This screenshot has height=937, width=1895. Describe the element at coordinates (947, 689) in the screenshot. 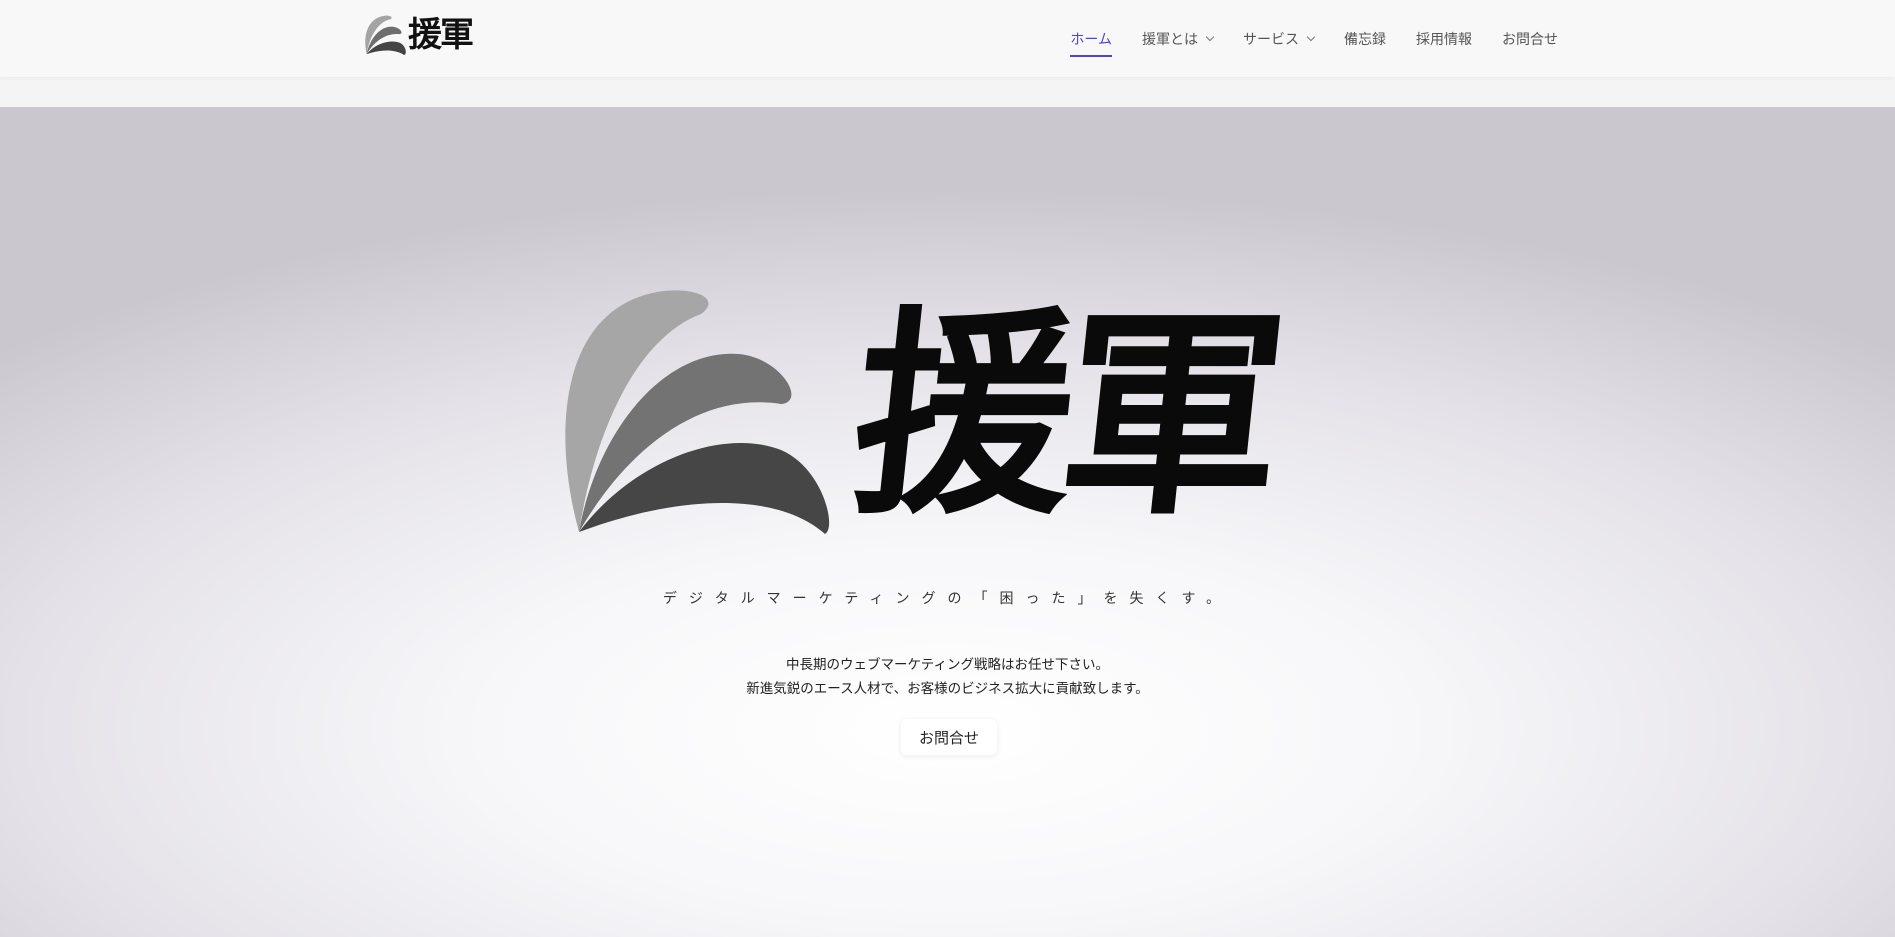

I see `hero-description-line: 新進気鋭のエース人材で、お客様のビジネス拡大に貢献致します。` at that location.